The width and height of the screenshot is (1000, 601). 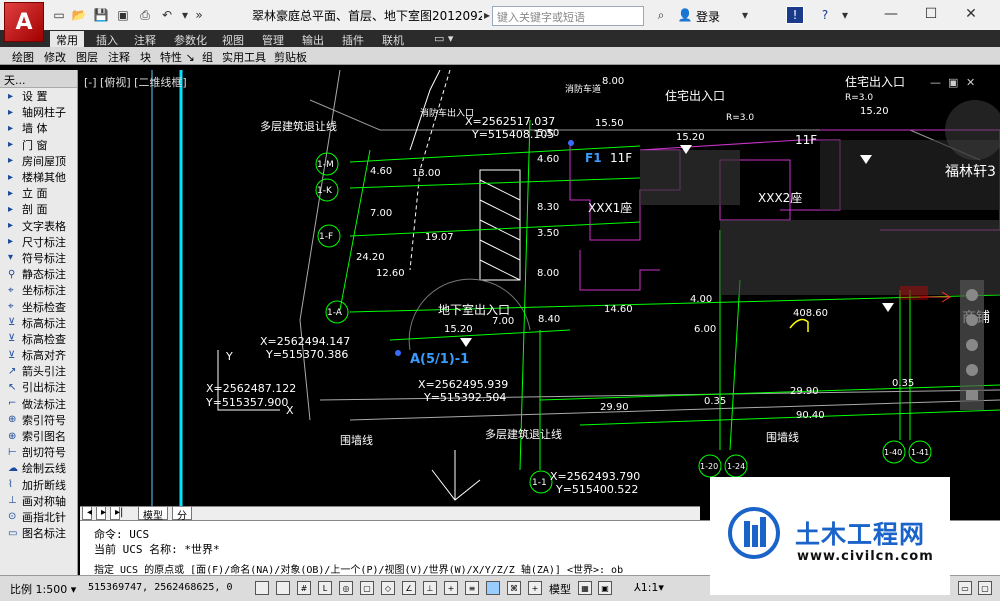 I want to click on quick-view-drawings-icon: ▣, so click(x=605, y=588).